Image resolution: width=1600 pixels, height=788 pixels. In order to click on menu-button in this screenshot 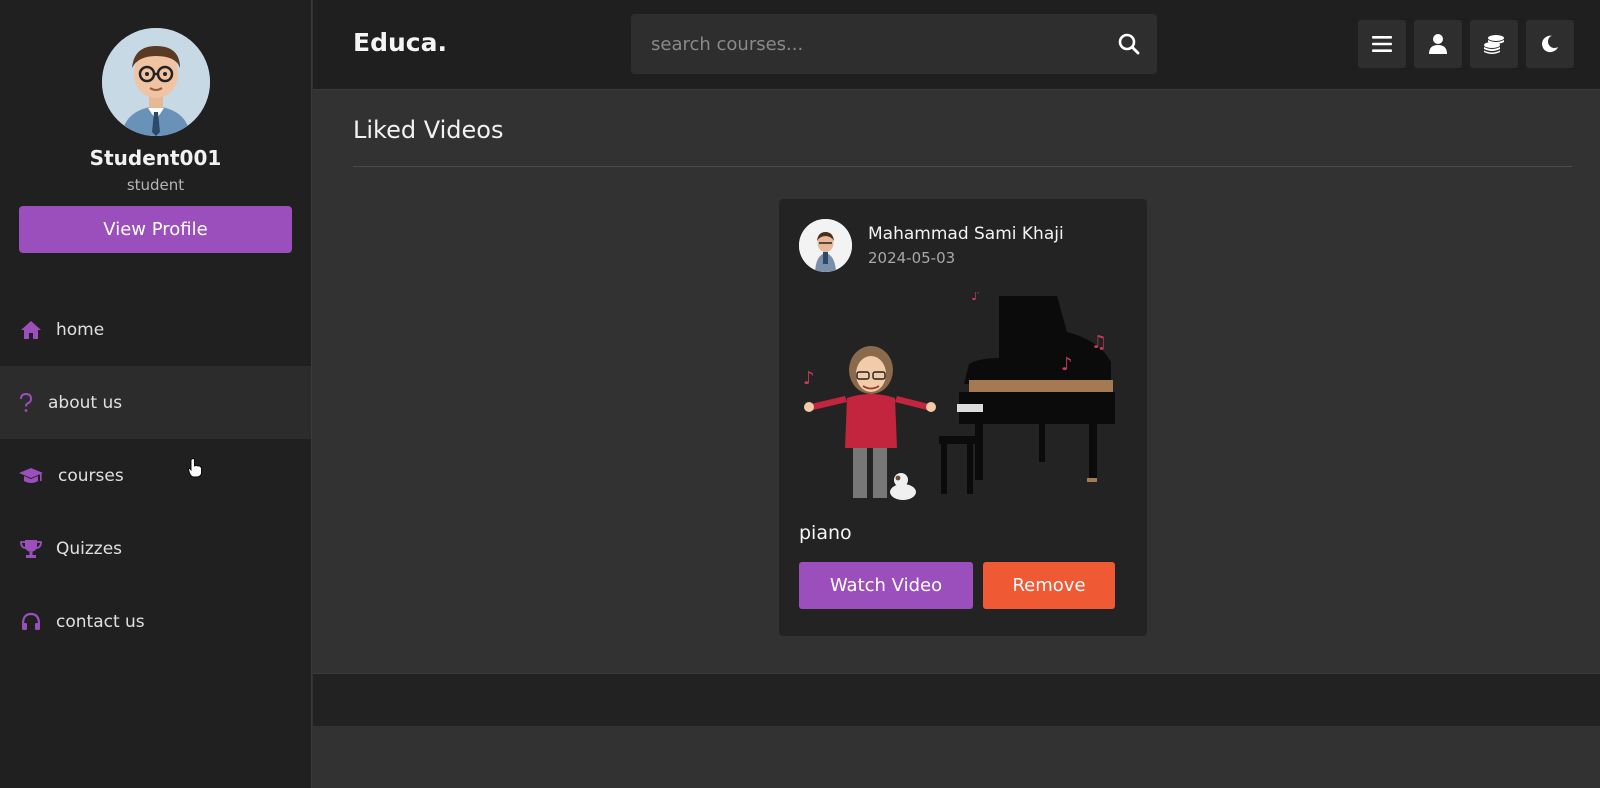, I will do `click(1382, 44)`.